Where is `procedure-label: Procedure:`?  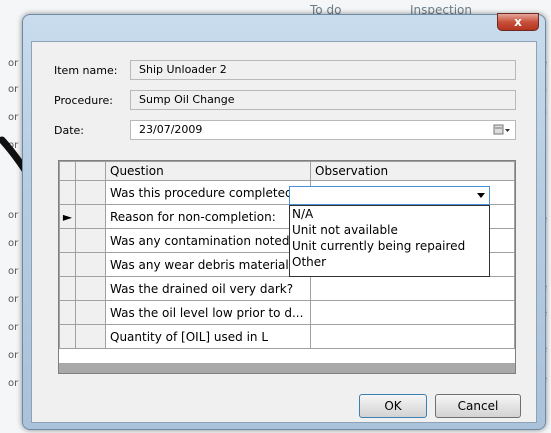 procedure-label: Procedure: is located at coordinates (83, 100).